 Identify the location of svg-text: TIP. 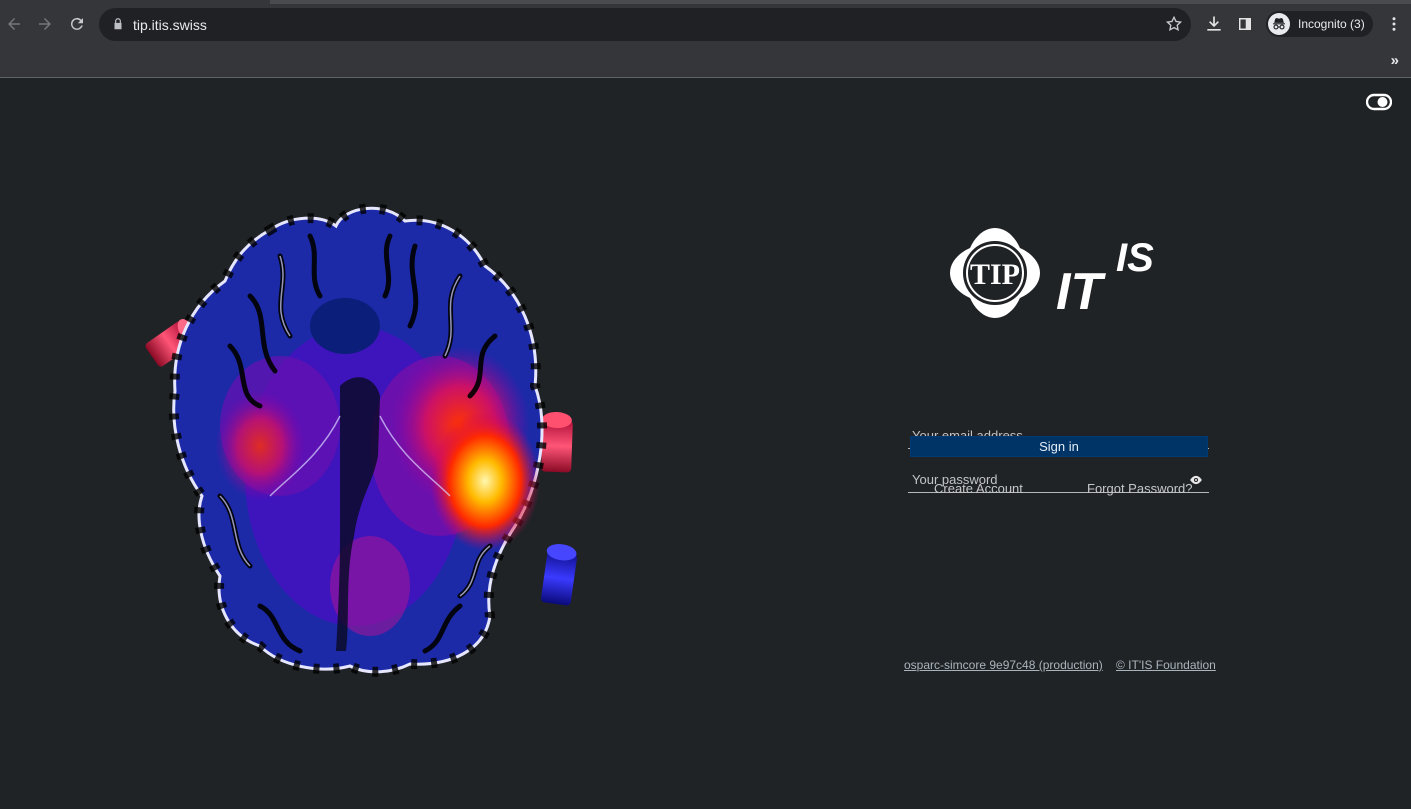
(995, 274).